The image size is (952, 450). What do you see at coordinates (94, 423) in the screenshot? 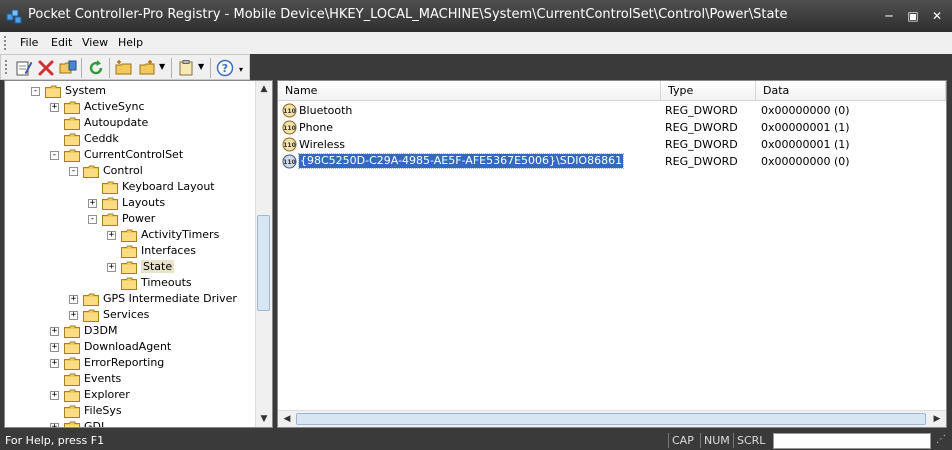
I see `tree-node-label: GDI` at bounding box center [94, 423].